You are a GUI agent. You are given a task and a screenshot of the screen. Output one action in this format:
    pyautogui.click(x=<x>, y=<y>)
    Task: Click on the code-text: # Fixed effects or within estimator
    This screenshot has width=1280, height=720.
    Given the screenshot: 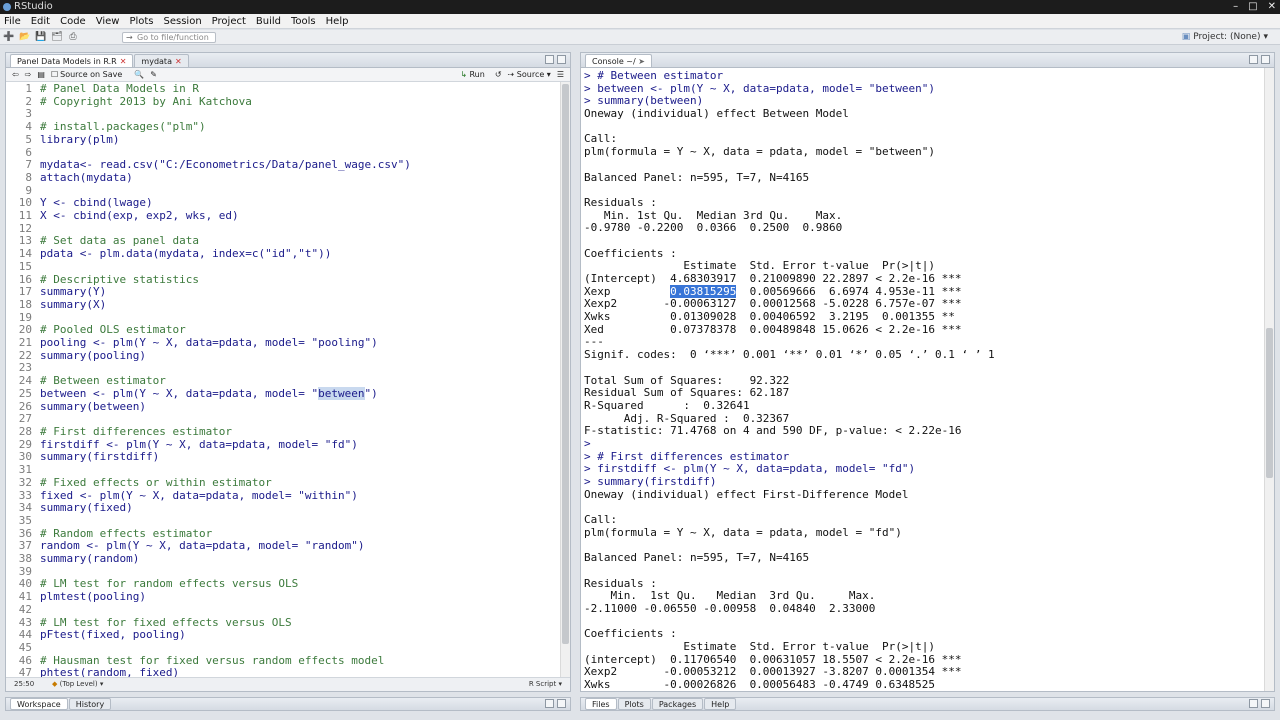 What is the action you would take?
    pyautogui.click(x=156, y=482)
    